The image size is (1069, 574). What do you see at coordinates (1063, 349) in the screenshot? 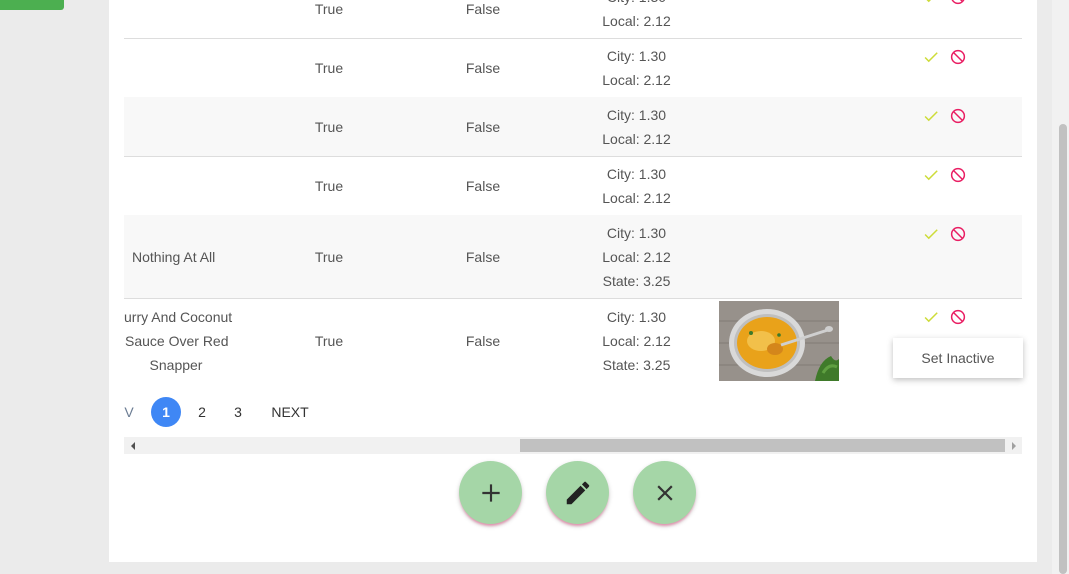
I see `vertical-scroll-thumb` at bounding box center [1063, 349].